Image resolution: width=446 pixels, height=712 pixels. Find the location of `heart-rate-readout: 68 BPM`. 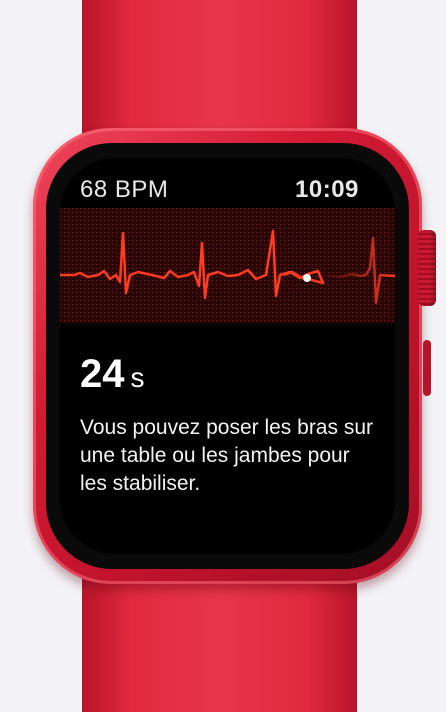

heart-rate-readout: 68 BPM is located at coordinates (124, 189).